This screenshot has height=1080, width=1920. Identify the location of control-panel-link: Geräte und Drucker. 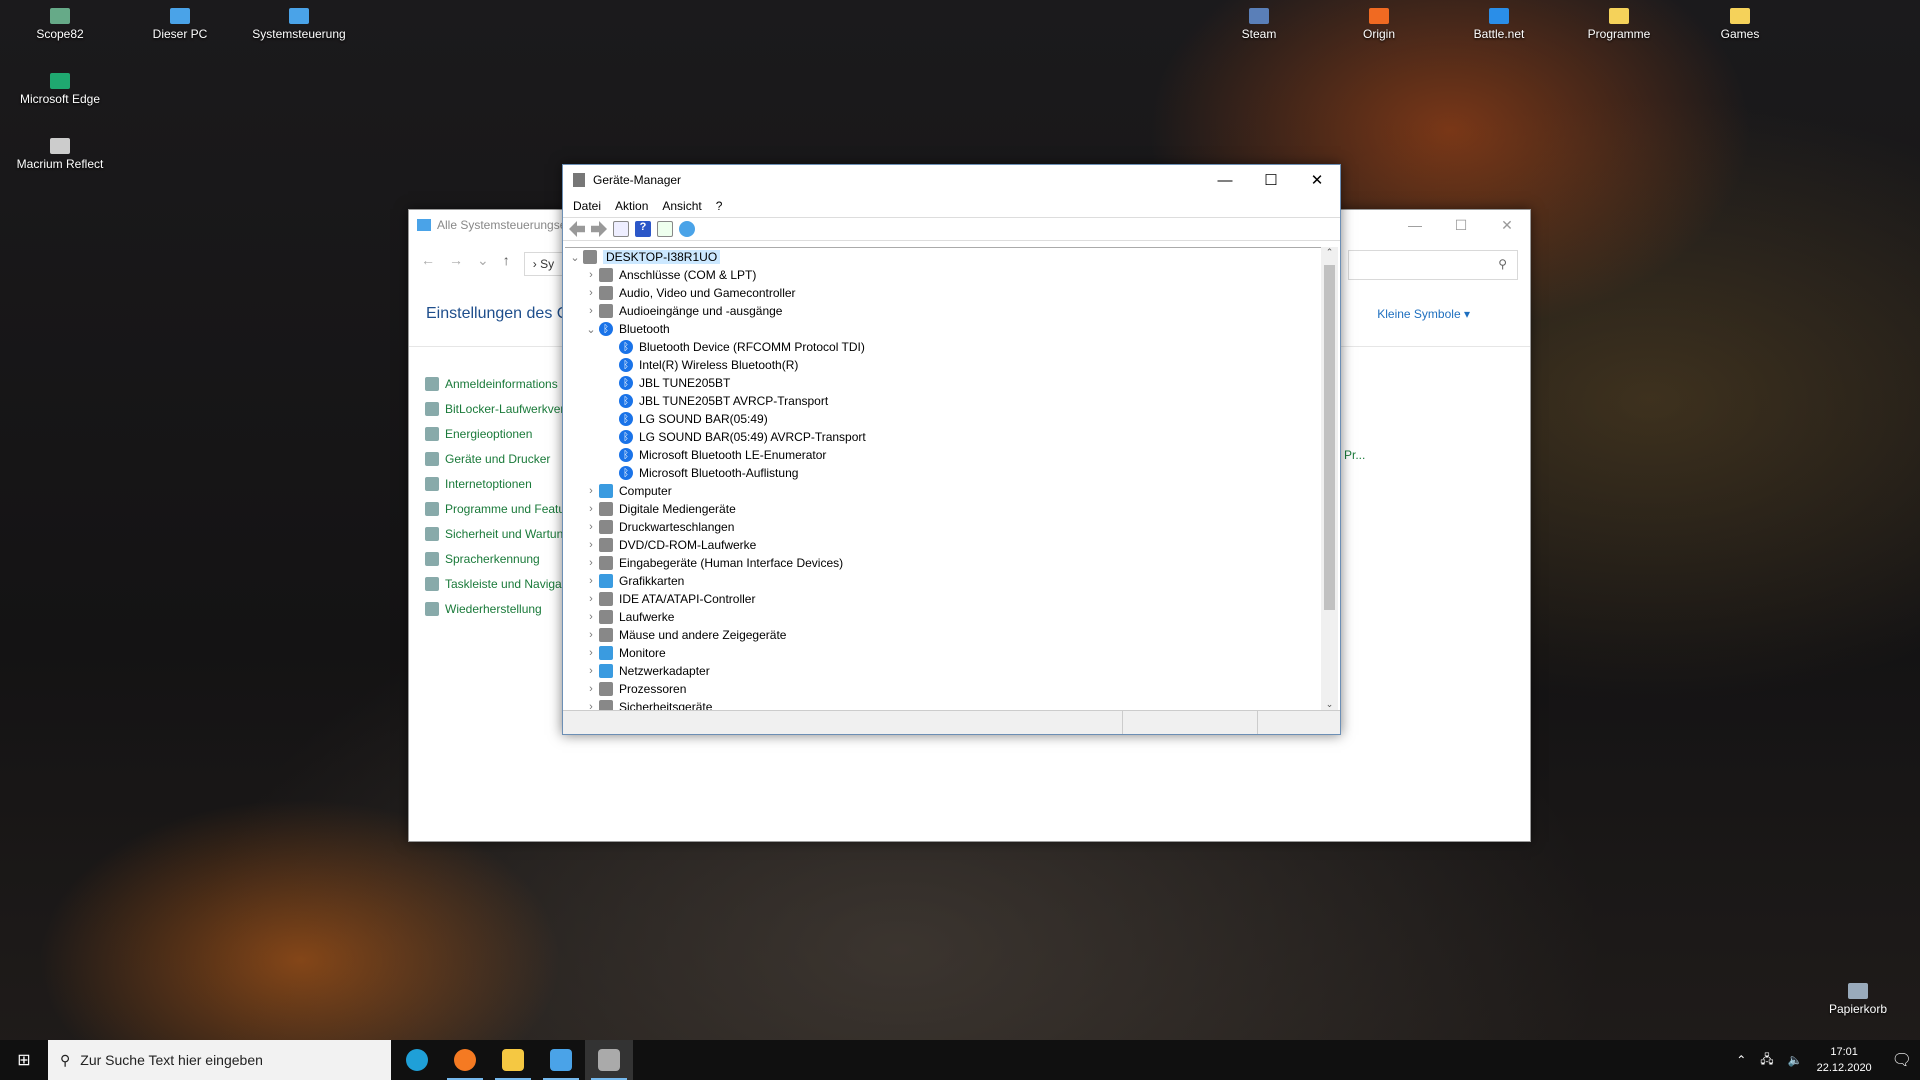
(495, 458).